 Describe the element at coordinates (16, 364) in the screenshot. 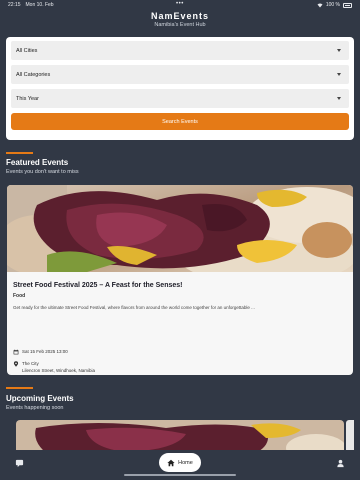

I see `location-pin-icon` at that location.